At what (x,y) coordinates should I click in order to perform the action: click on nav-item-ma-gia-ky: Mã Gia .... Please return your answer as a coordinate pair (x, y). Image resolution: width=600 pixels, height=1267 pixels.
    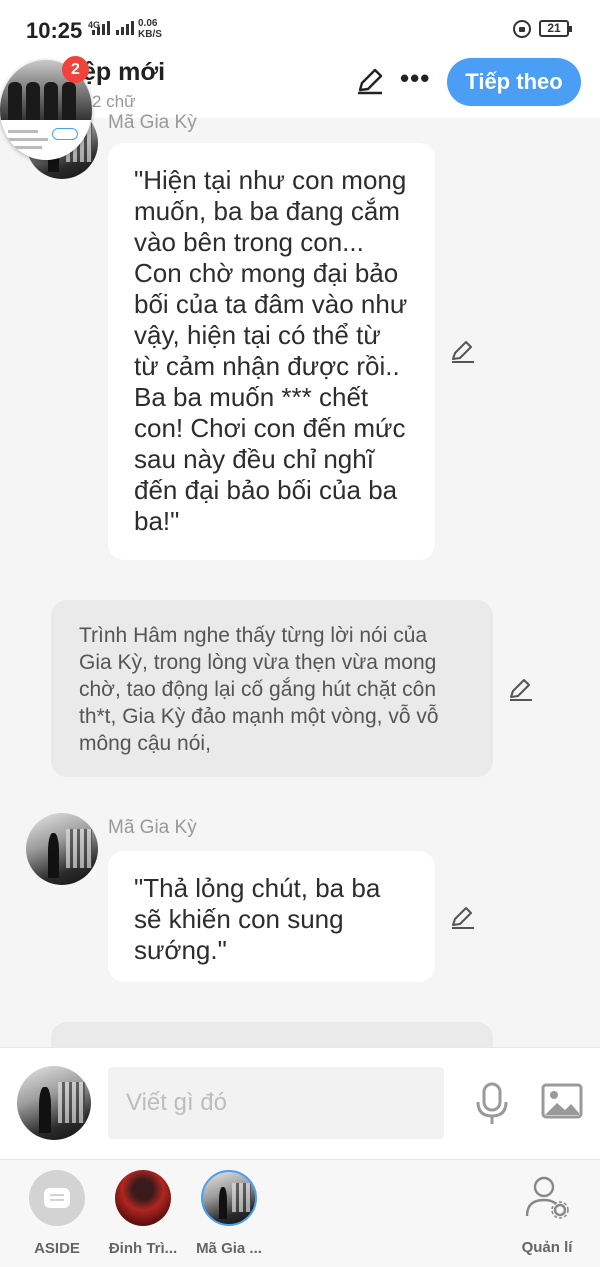
    Looking at the image, I should click on (229, 1213).